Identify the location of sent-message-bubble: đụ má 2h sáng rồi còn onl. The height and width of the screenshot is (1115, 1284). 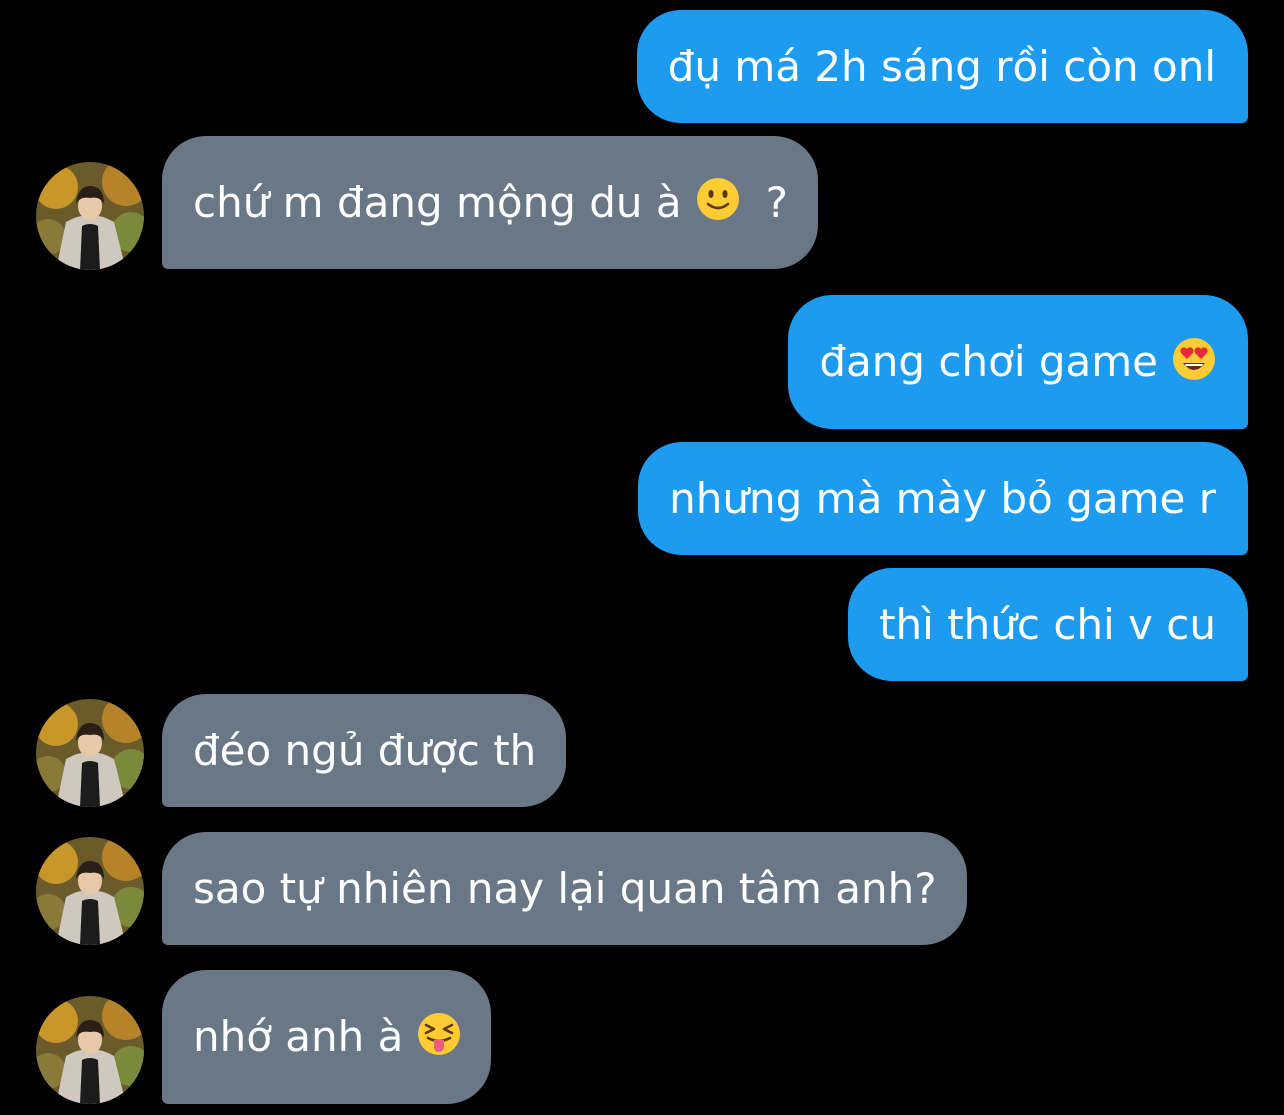
(942, 66).